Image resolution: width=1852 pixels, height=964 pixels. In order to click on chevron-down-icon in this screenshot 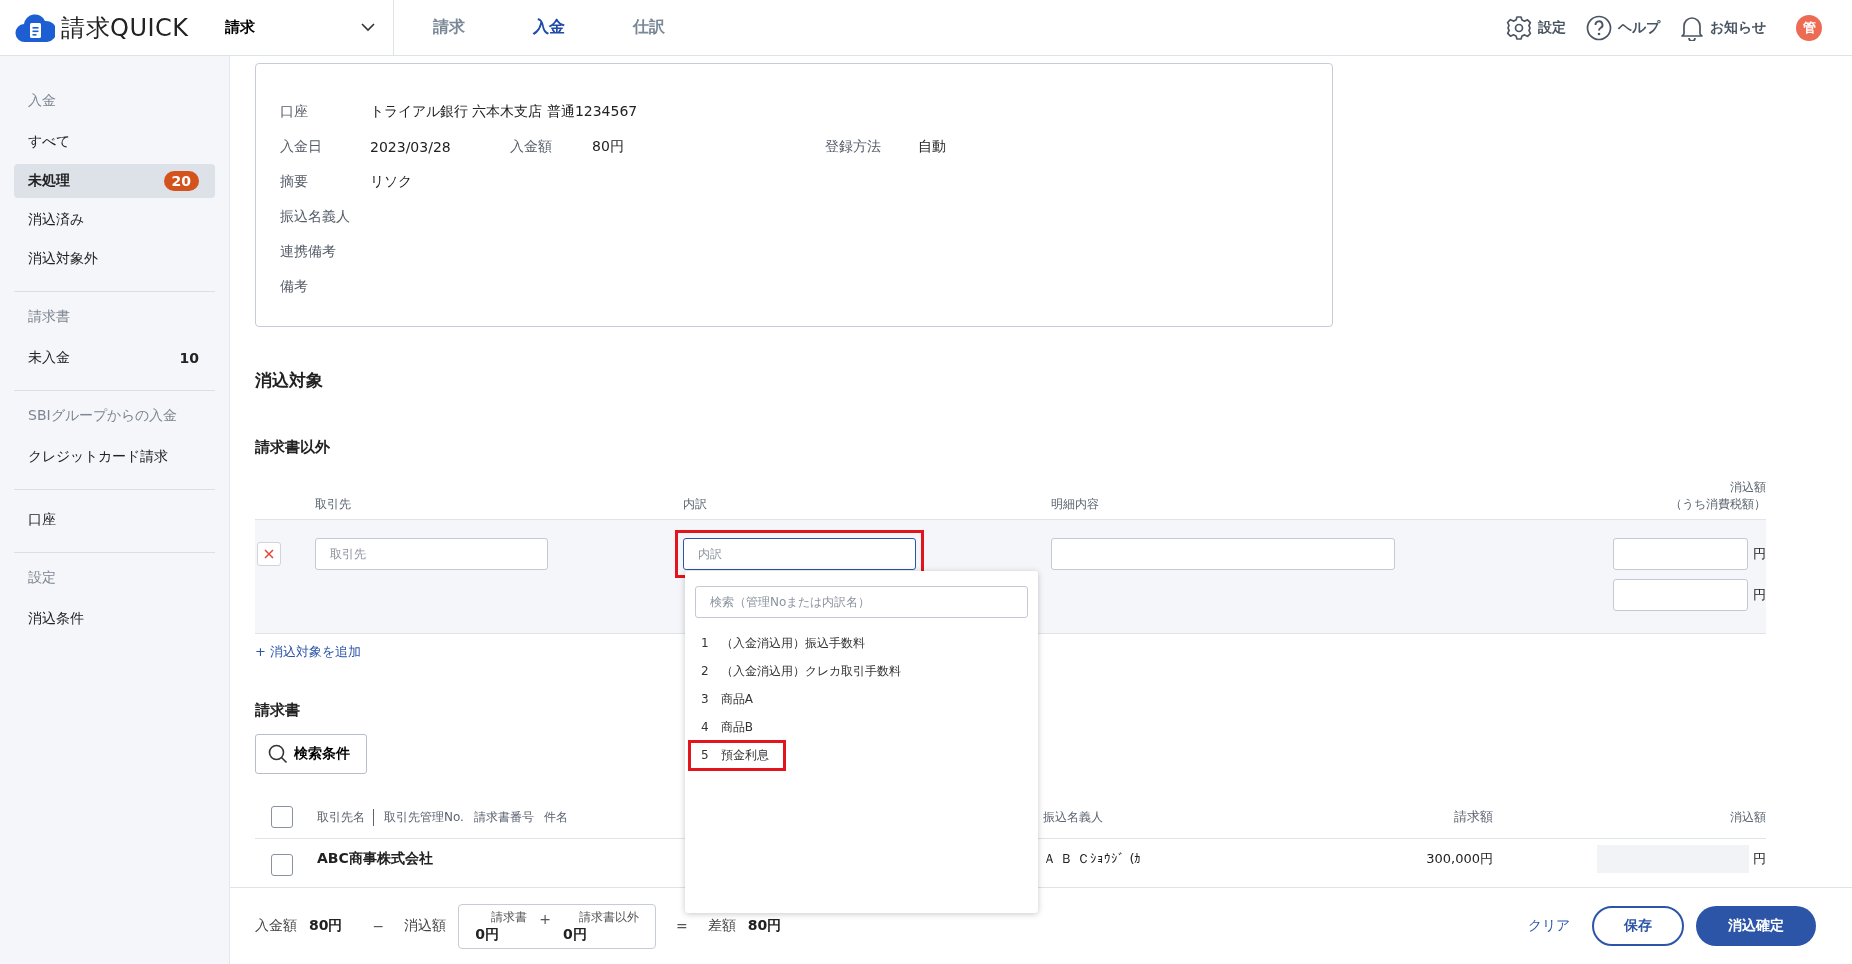, I will do `click(368, 27)`.